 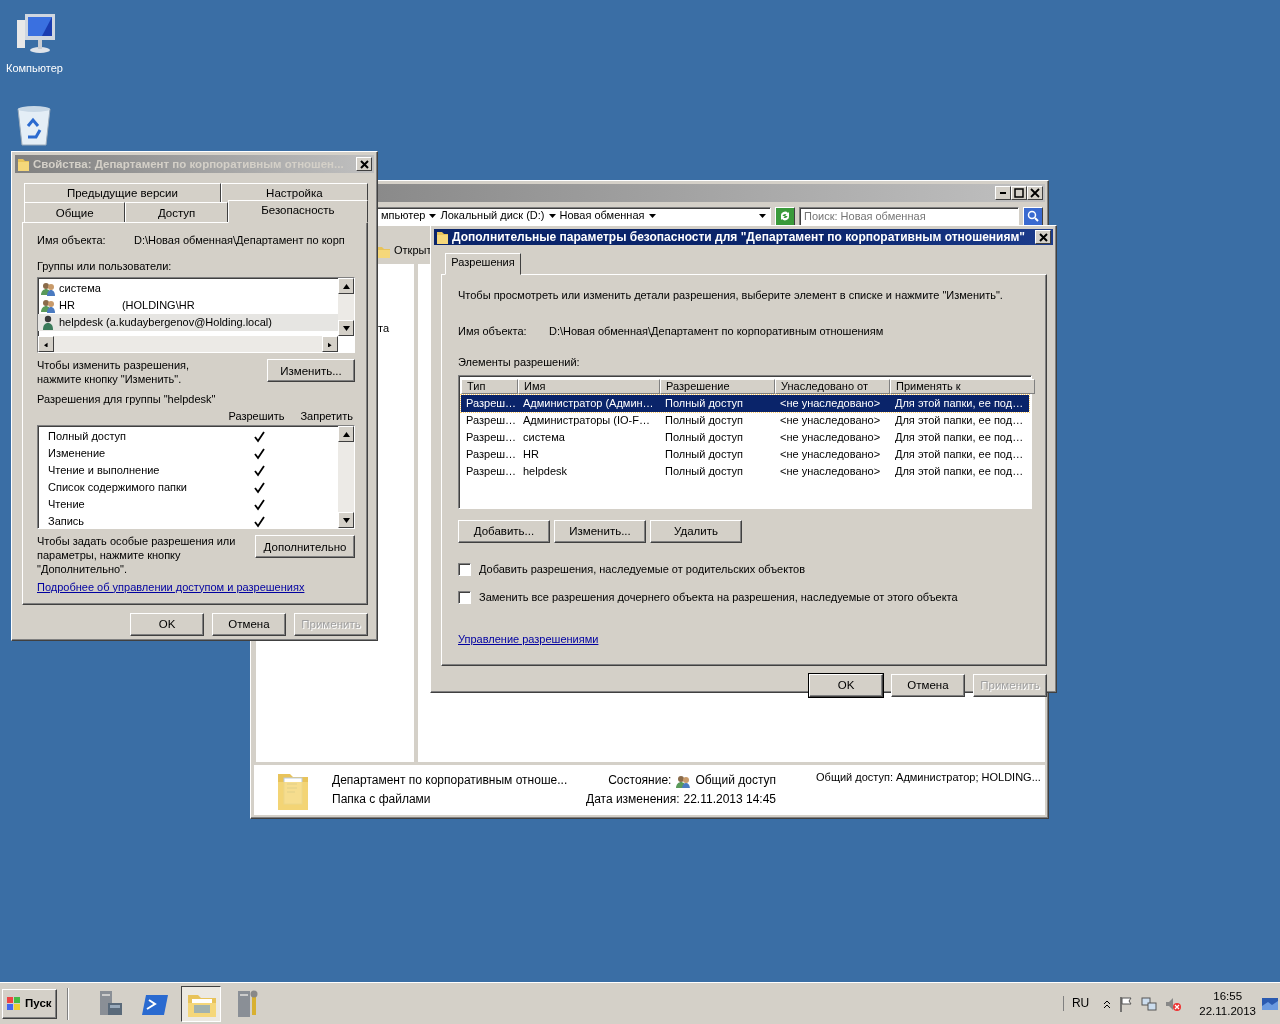 I want to click on column-header: Имя, so click(x=589, y=386).